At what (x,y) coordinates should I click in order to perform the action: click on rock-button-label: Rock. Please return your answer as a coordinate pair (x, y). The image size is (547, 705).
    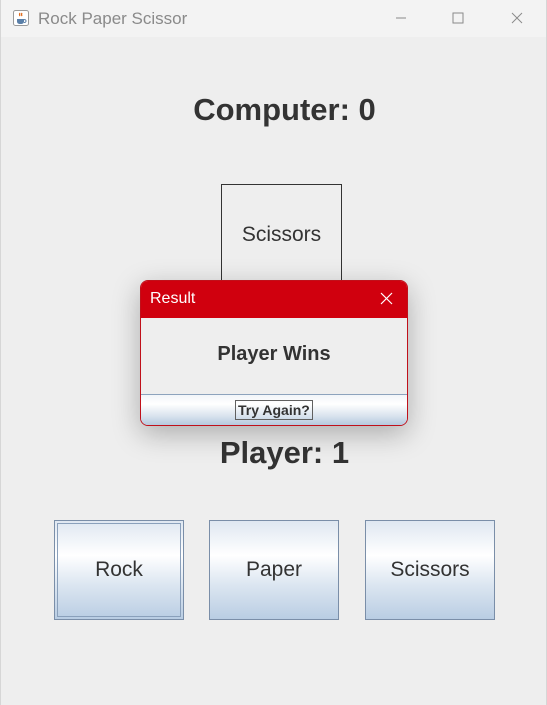
    Looking at the image, I should click on (119, 569).